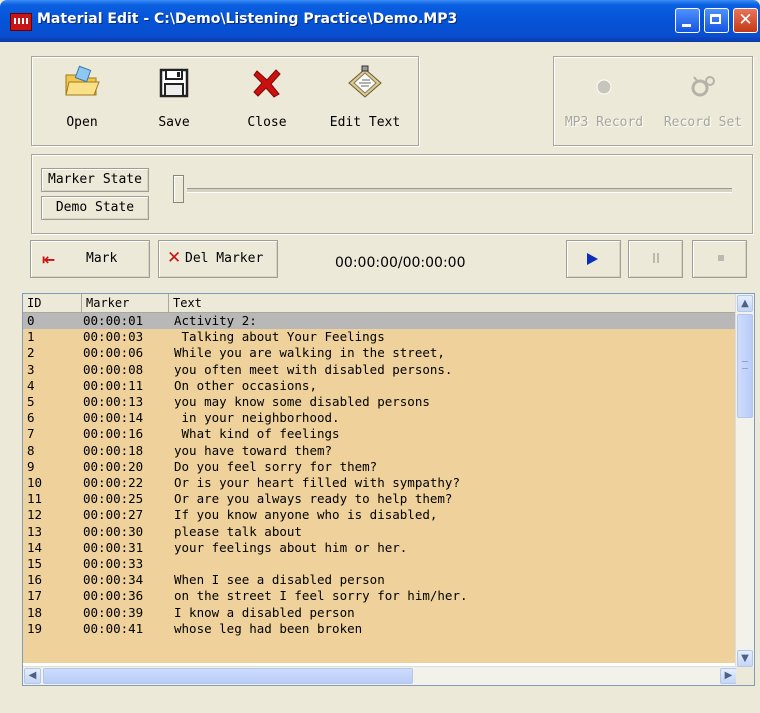 The height and width of the screenshot is (713, 760). I want to click on list-item: 8 00:00:18 you have toward them?, so click(379, 451).